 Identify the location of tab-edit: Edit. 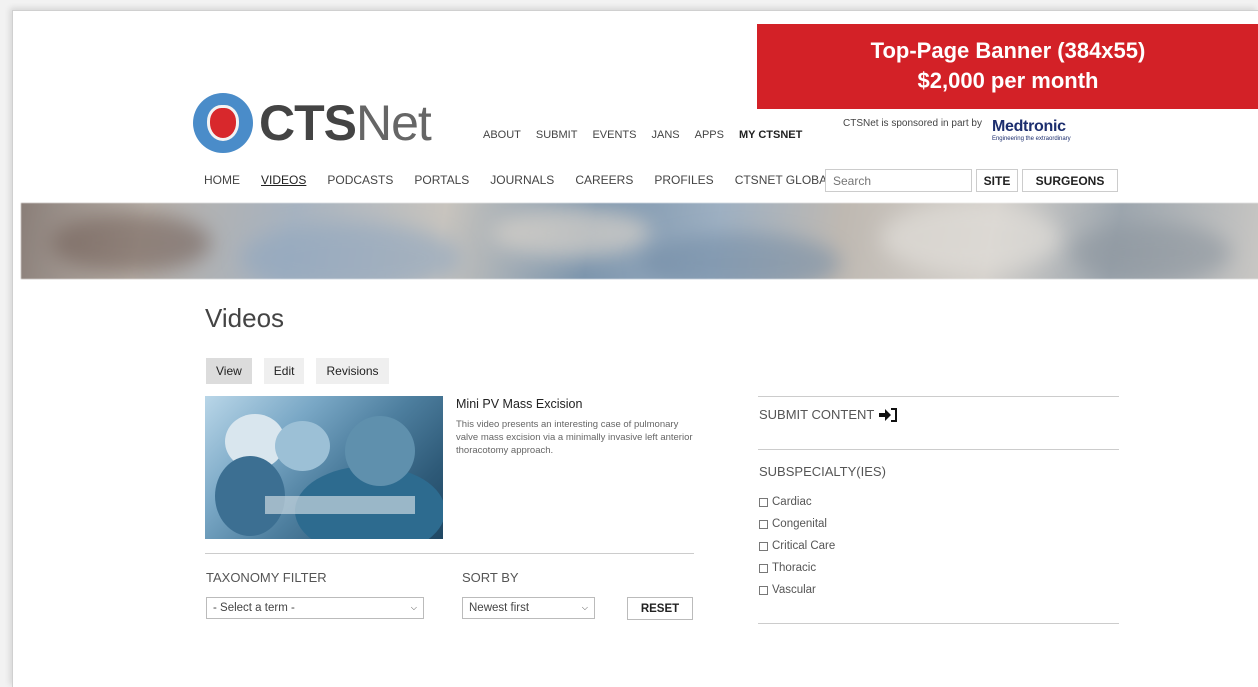
(284, 371).